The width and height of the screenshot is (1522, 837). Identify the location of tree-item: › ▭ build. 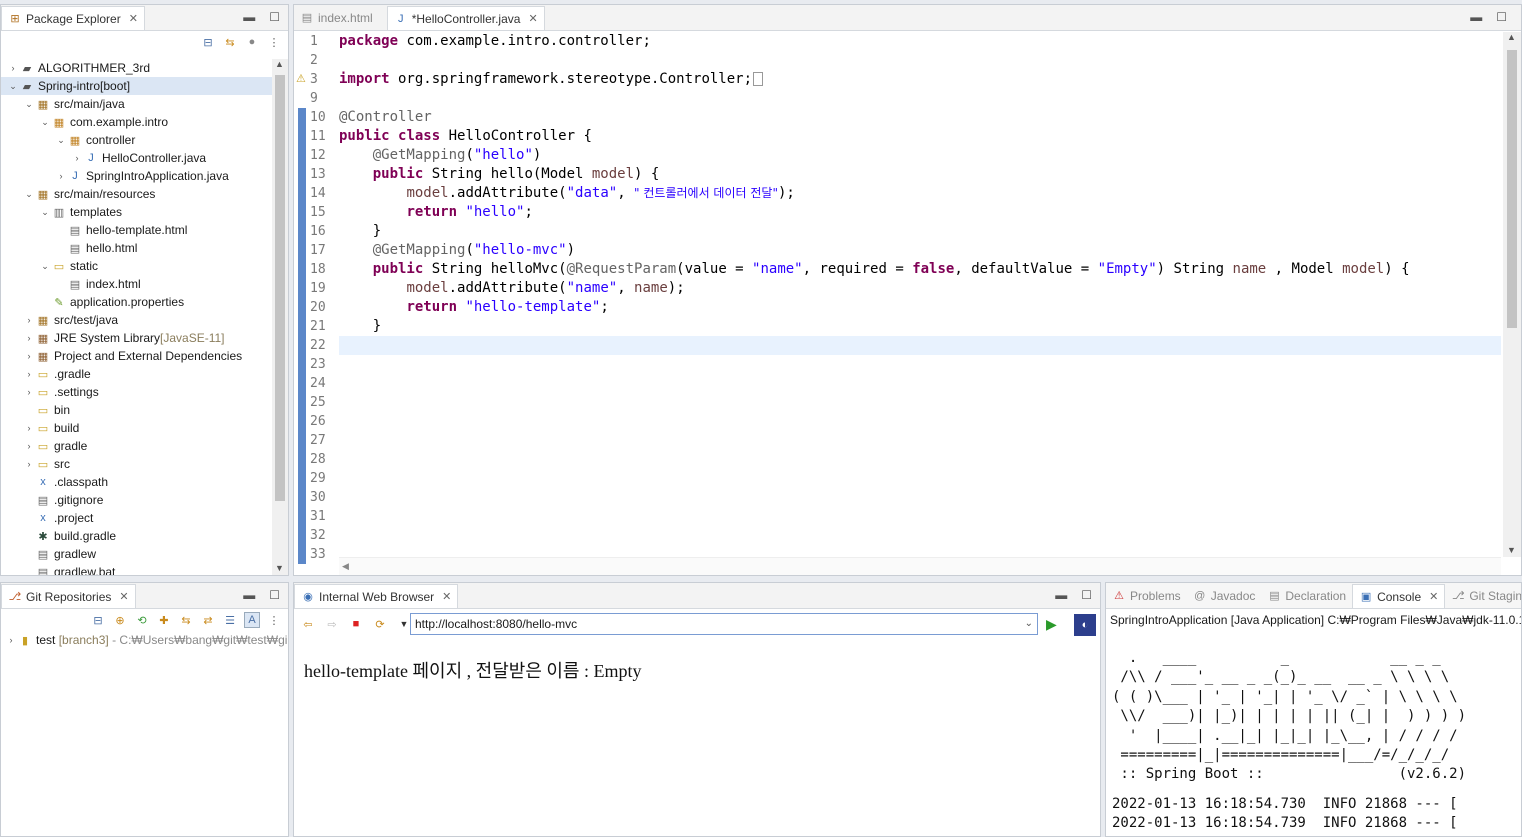
(136, 428).